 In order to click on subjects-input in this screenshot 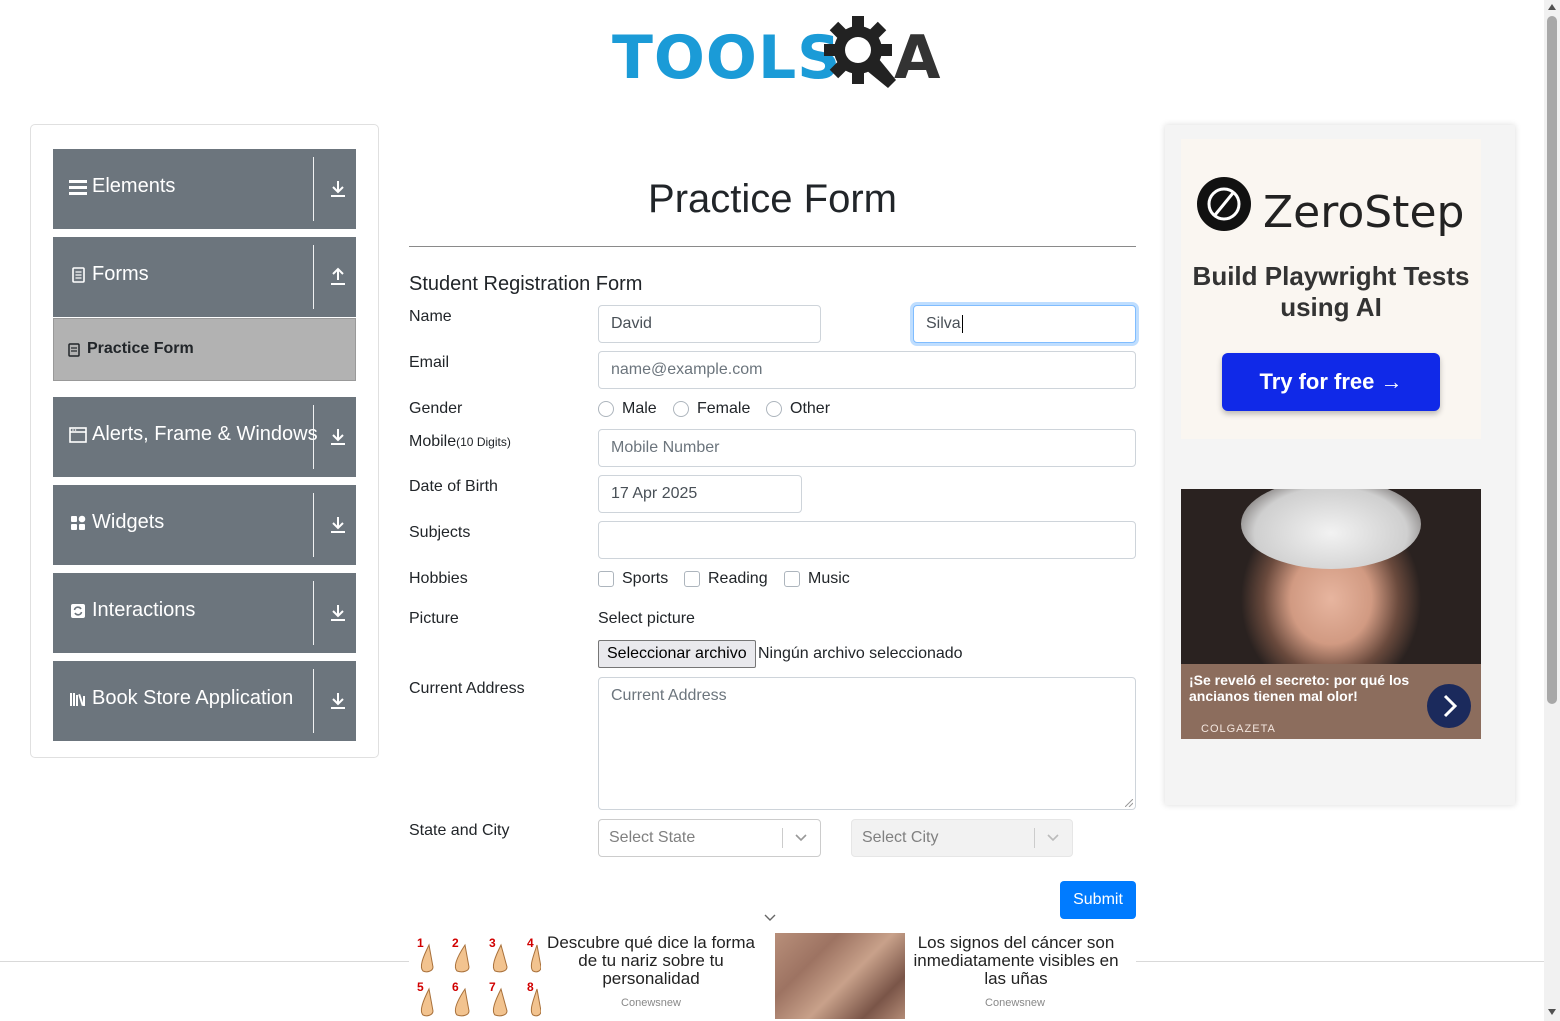, I will do `click(867, 540)`.